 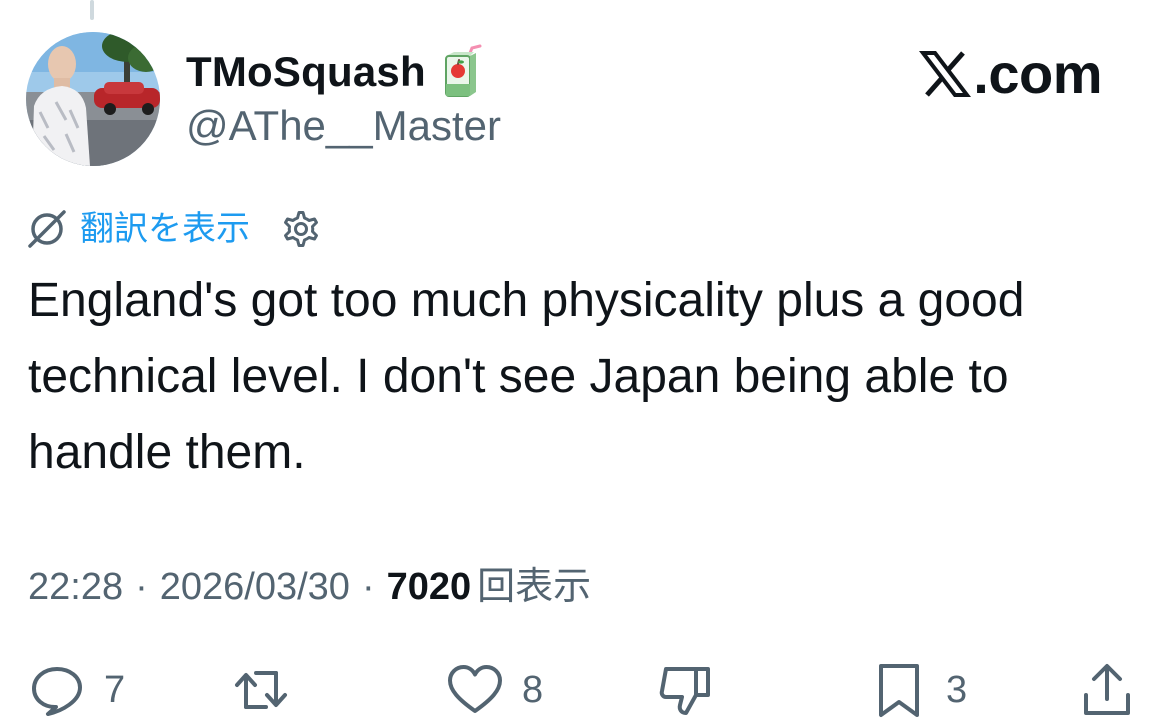 I want to click on share-button, so click(x=1116, y=690).